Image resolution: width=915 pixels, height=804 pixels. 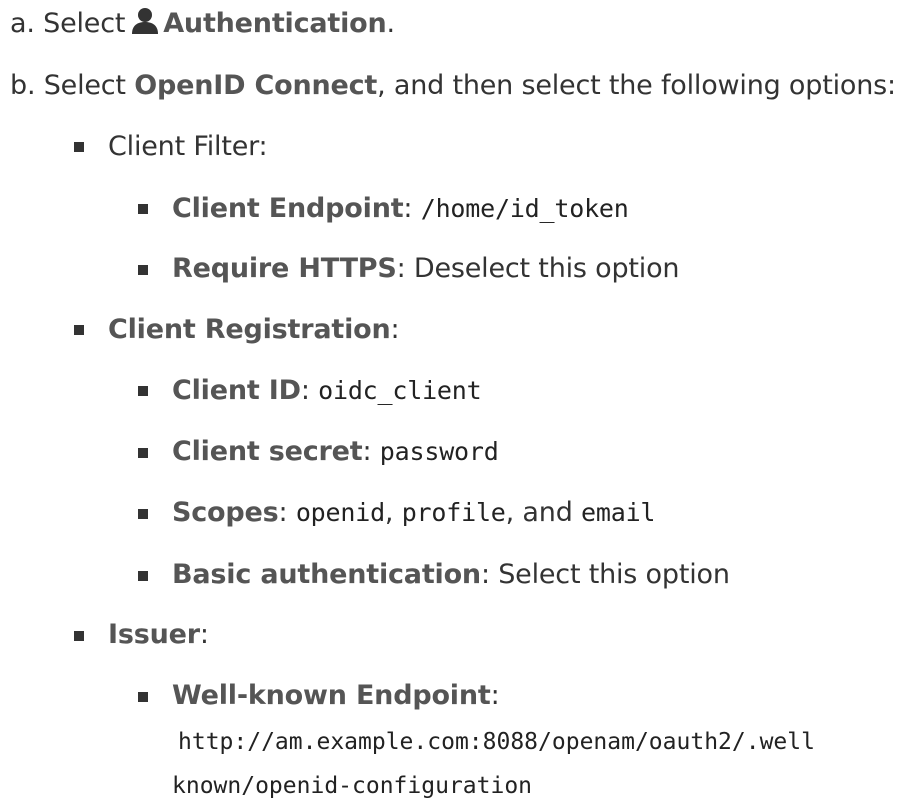 What do you see at coordinates (288, 208) in the screenshot?
I see `client-endpoint-name: Client Endpoint` at bounding box center [288, 208].